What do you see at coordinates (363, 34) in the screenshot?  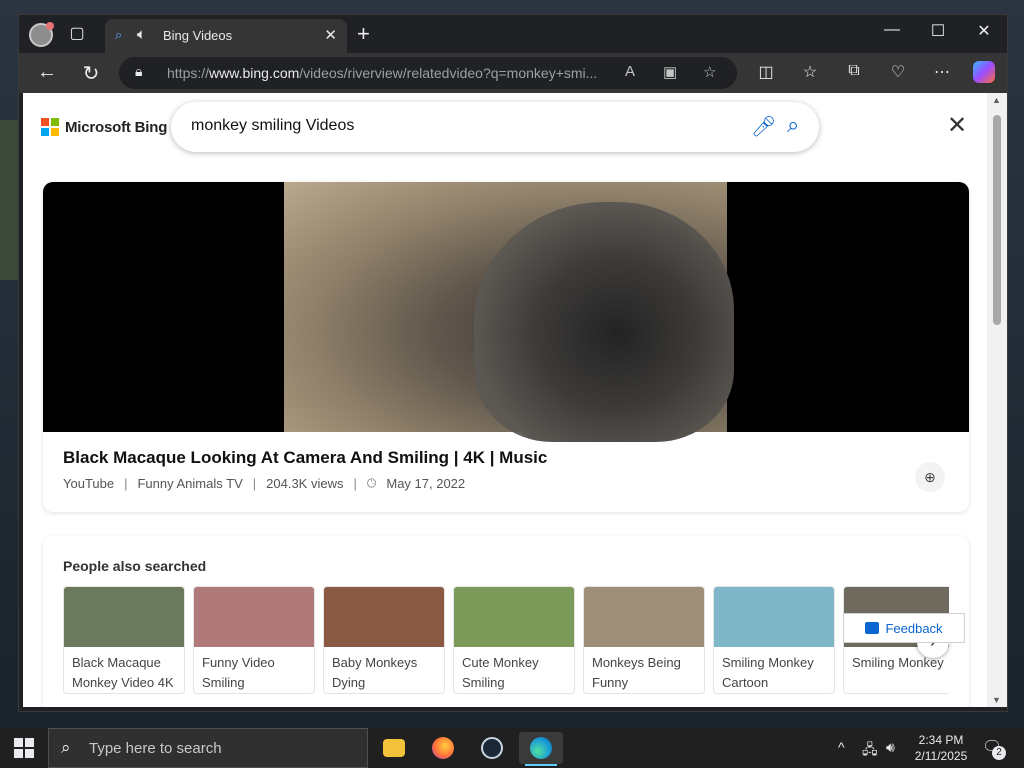 I see `new-tab-button: +` at bounding box center [363, 34].